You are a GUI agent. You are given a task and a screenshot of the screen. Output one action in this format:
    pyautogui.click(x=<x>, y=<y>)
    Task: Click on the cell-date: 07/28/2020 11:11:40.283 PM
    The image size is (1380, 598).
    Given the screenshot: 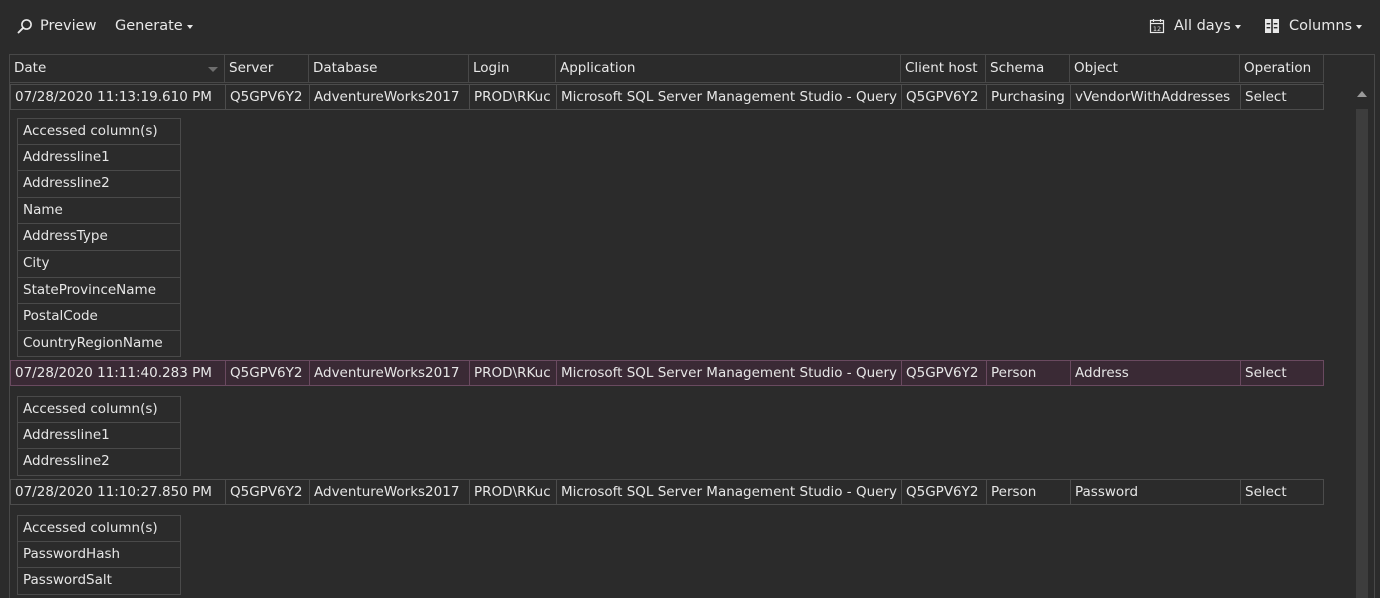 What is the action you would take?
    pyautogui.click(x=118, y=373)
    